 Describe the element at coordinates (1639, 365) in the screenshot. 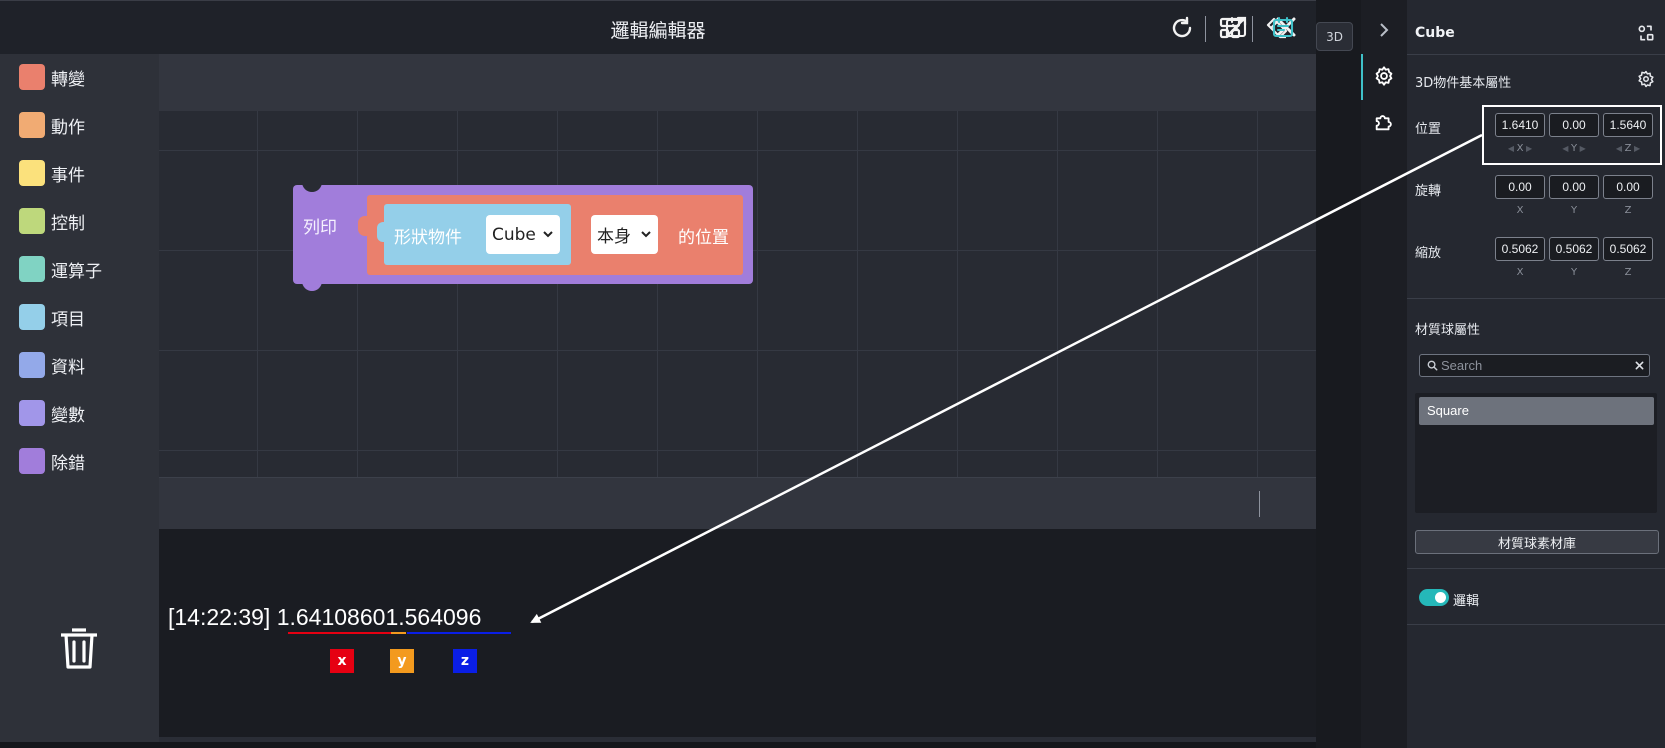

I see `clear-search-icon` at that location.